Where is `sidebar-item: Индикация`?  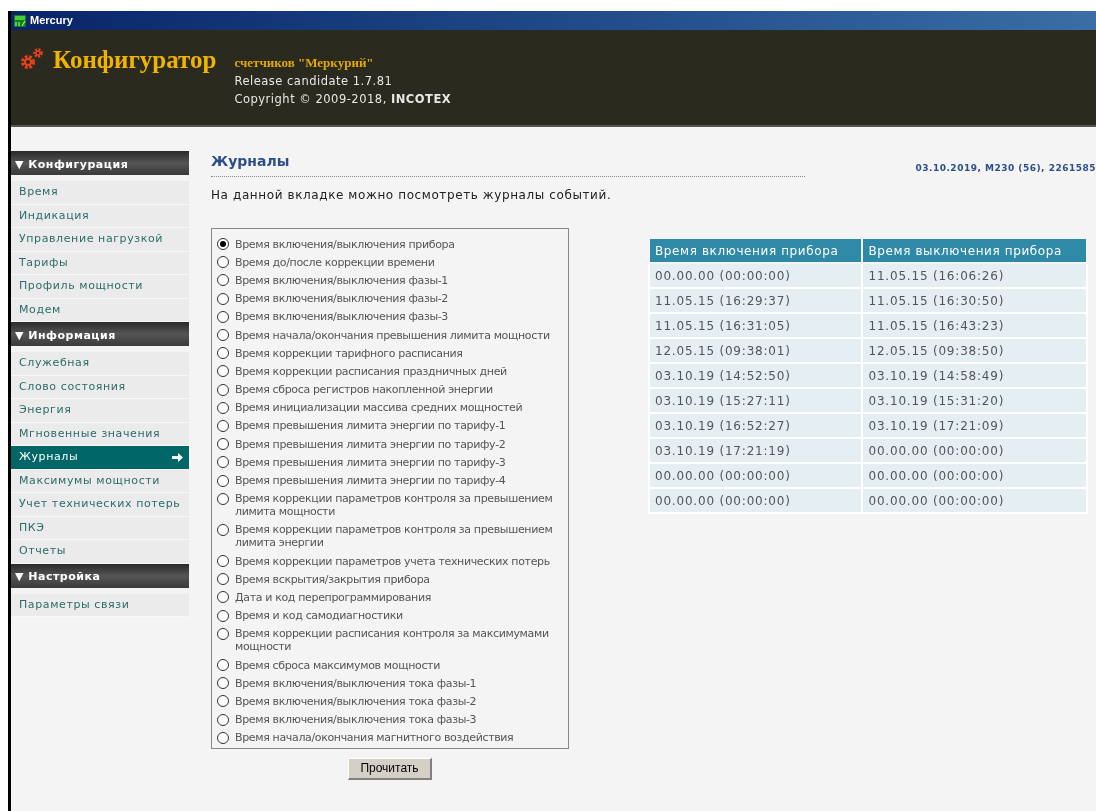 sidebar-item: Индикация is located at coordinates (100, 216).